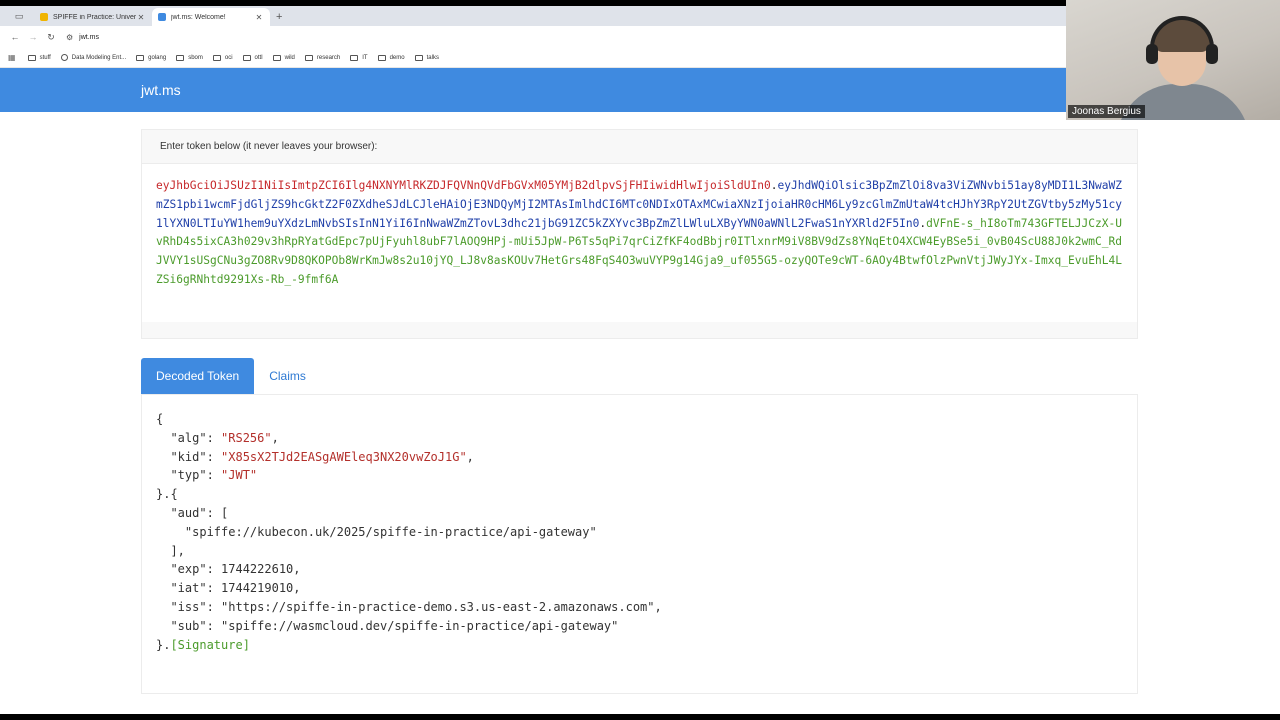  What do you see at coordinates (228, 57) in the screenshot?
I see `bookmark-label: oci` at bounding box center [228, 57].